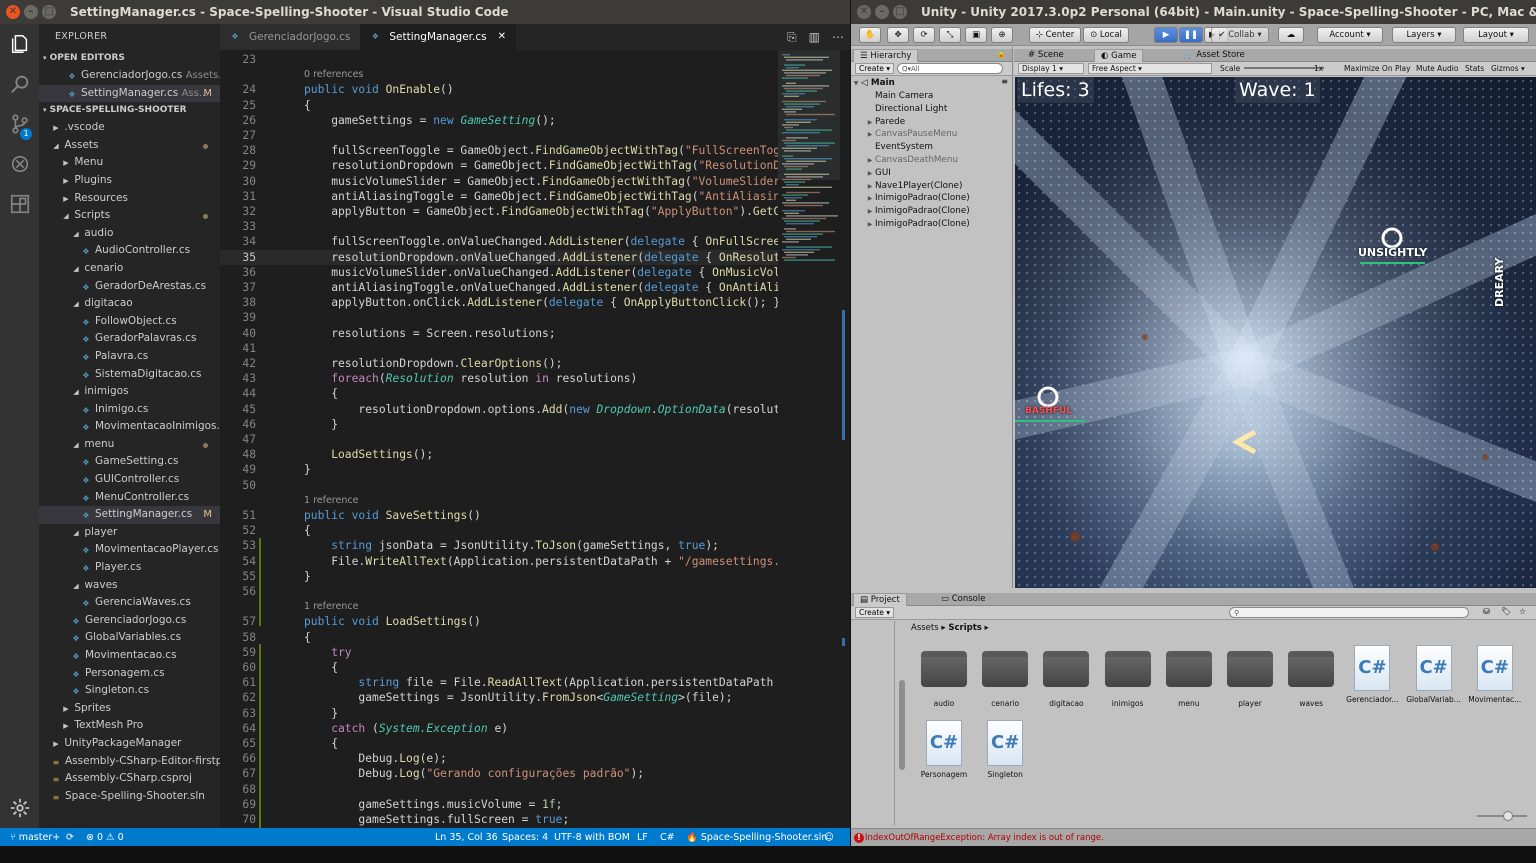  Describe the element at coordinates (19, 44) in the screenshot. I see `explorer-icon` at that location.